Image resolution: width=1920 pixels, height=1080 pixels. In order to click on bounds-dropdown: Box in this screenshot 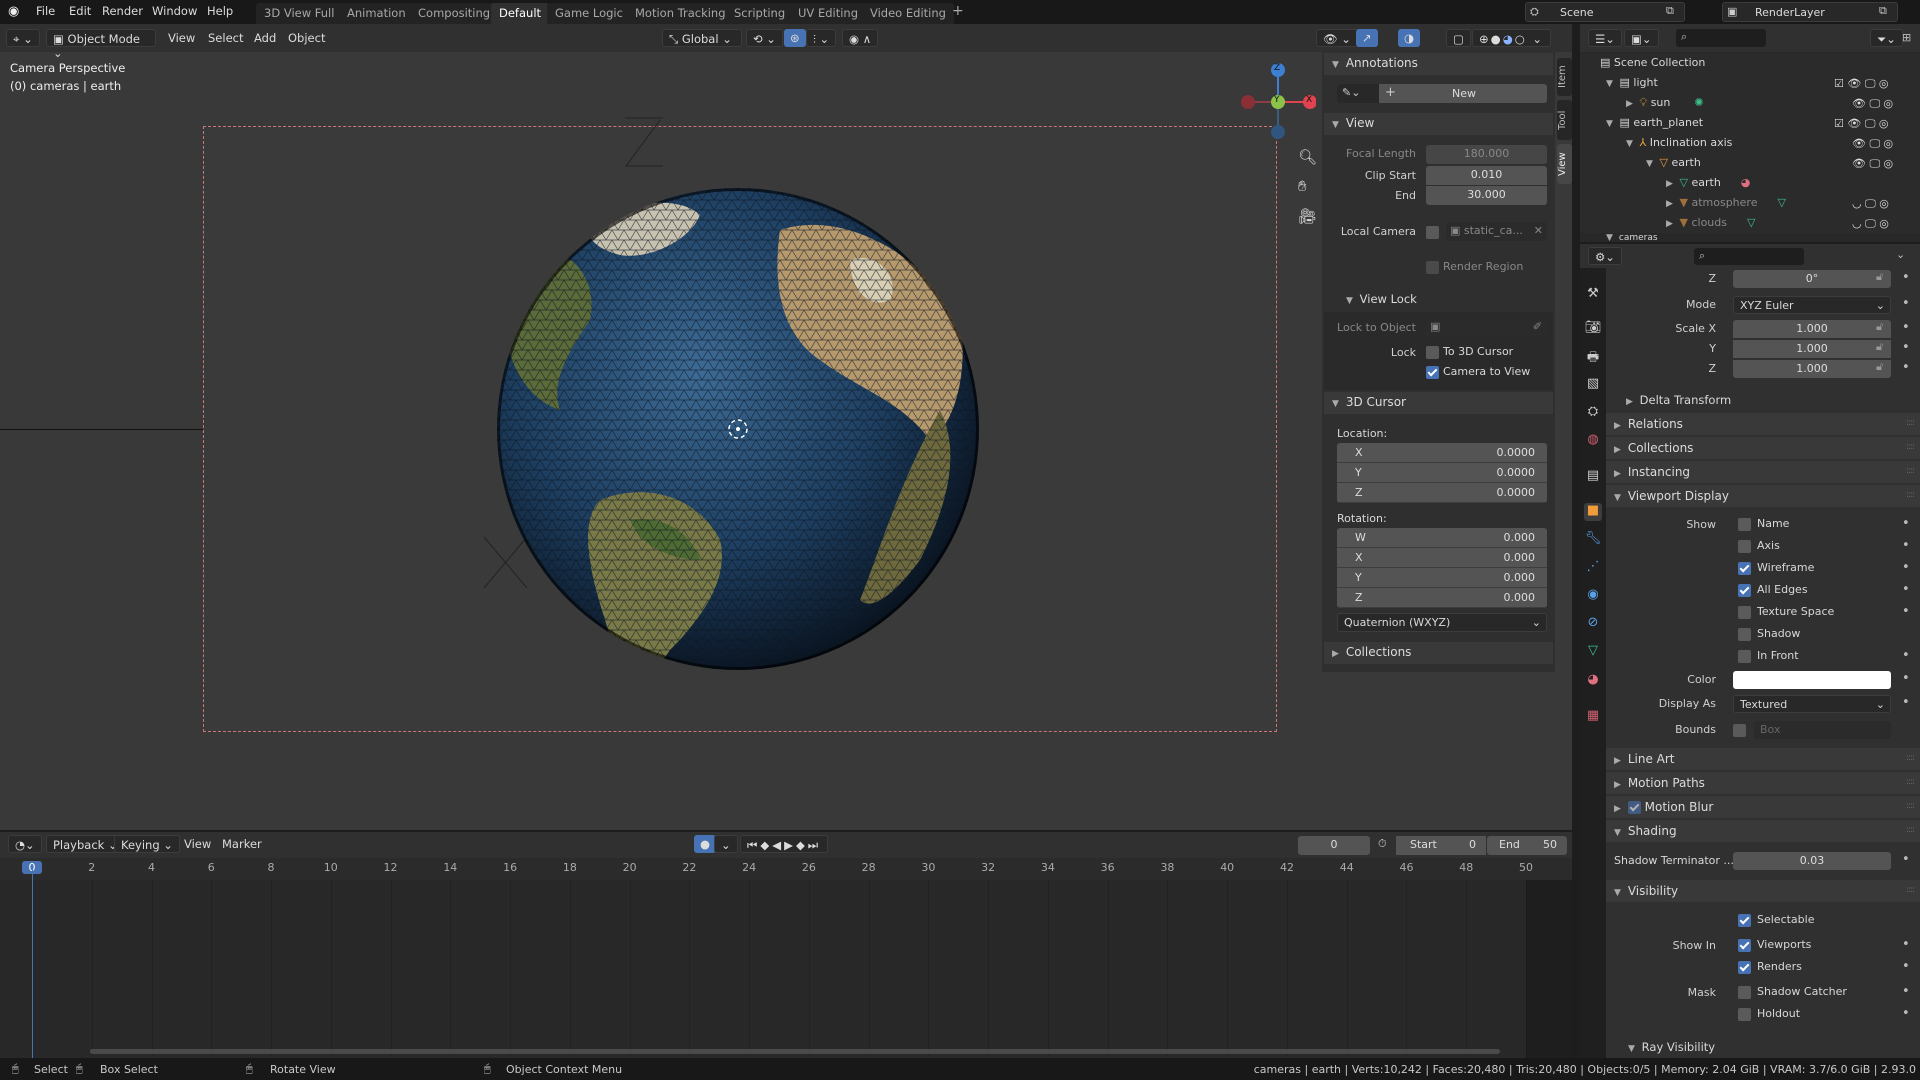, I will do `click(1822, 730)`.